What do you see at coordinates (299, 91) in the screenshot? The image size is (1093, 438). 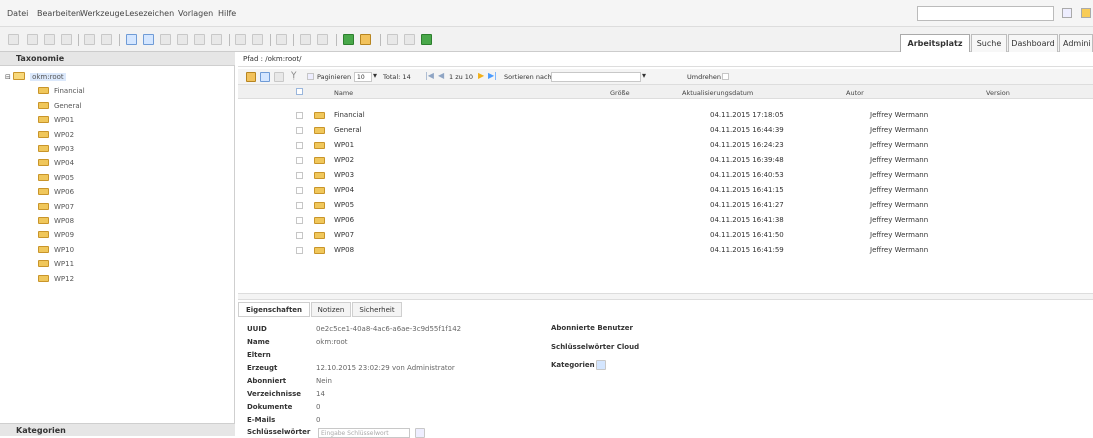 I see `select-all-checkbox` at bounding box center [299, 91].